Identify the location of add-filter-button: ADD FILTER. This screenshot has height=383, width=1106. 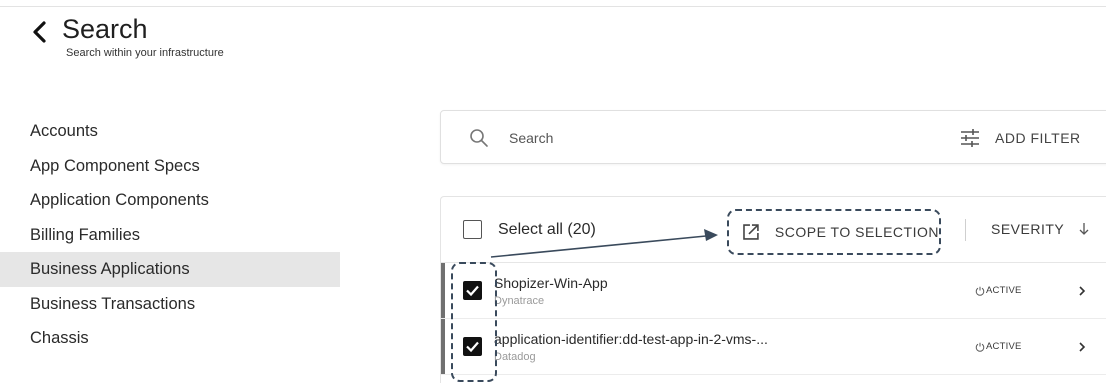
(1020, 138).